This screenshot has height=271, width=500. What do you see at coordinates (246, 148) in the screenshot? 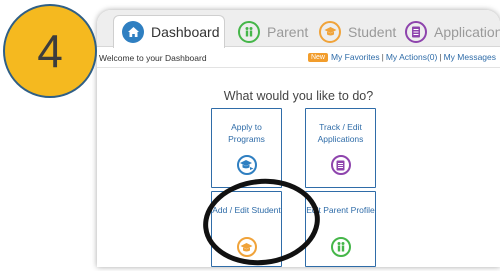
I see `apply-to-programs-card: Apply to Programs` at bounding box center [246, 148].